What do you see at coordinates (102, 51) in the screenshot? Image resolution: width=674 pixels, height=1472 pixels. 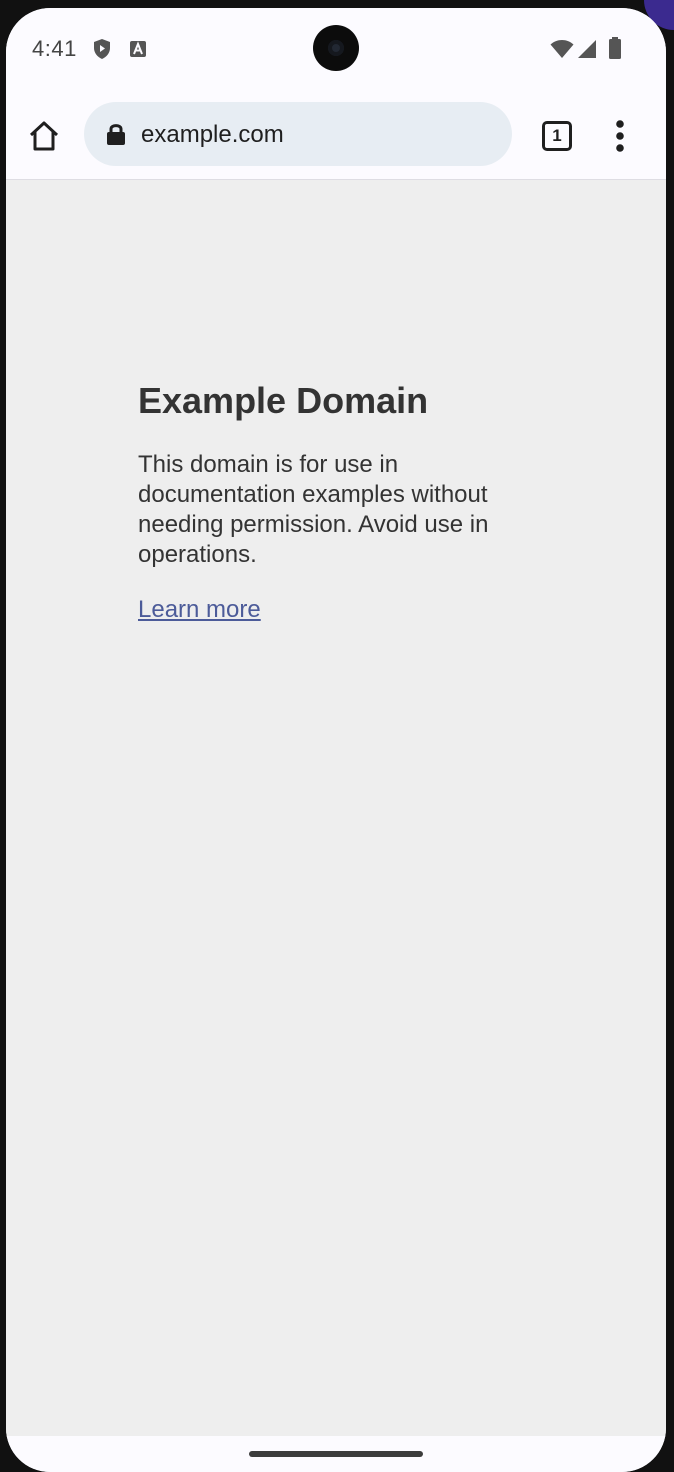 I see `shield-icon` at bounding box center [102, 51].